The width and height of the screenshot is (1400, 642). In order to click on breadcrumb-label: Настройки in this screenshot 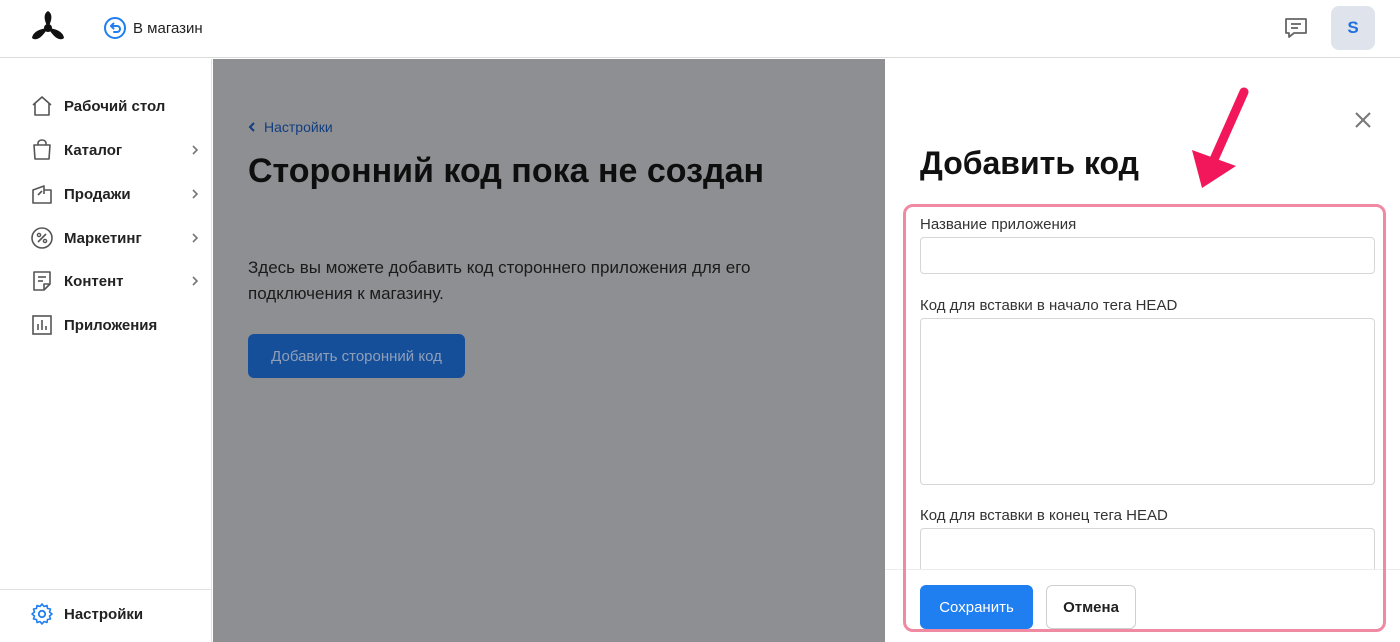, I will do `click(298, 127)`.